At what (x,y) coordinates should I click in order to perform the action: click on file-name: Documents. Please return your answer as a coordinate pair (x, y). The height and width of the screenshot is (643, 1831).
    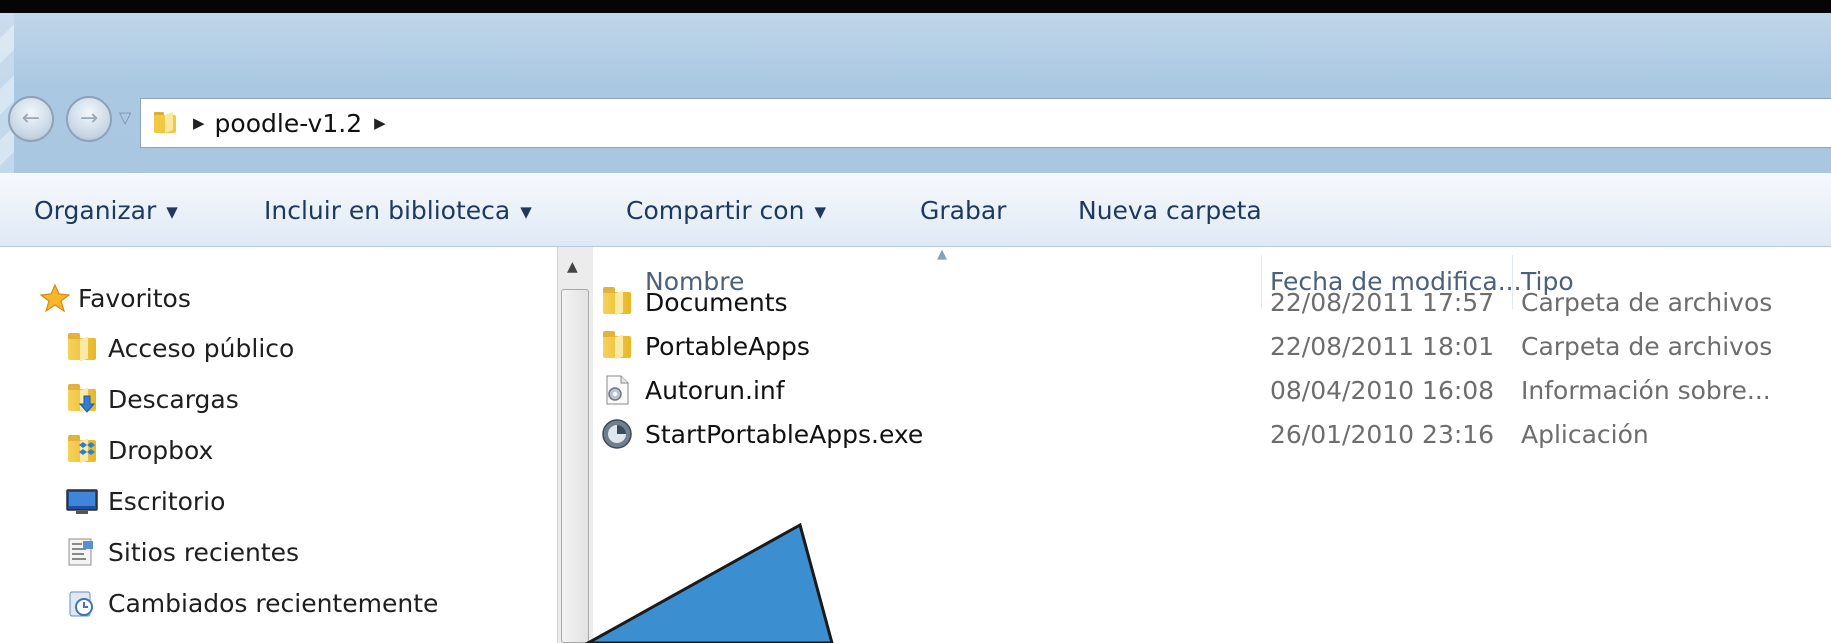
    Looking at the image, I should click on (716, 302).